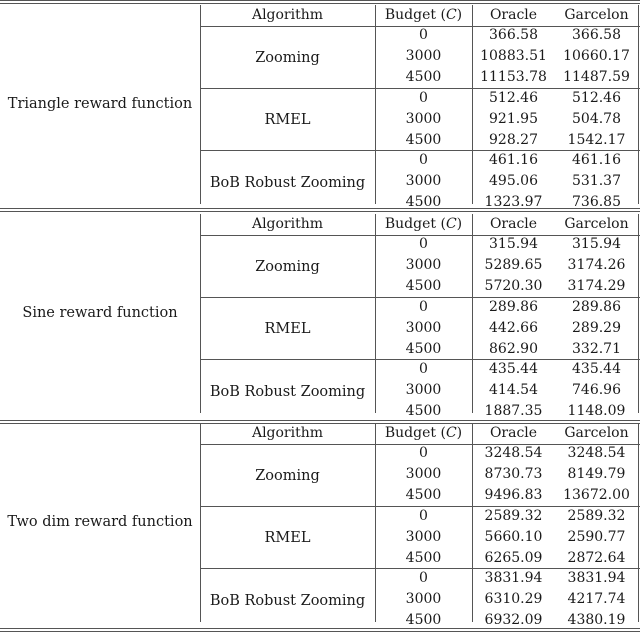 This screenshot has width=640, height=633. Describe the element at coordinates (596, 620) in the screenshot. I see `garcelon-value: 4380.19` at that location.